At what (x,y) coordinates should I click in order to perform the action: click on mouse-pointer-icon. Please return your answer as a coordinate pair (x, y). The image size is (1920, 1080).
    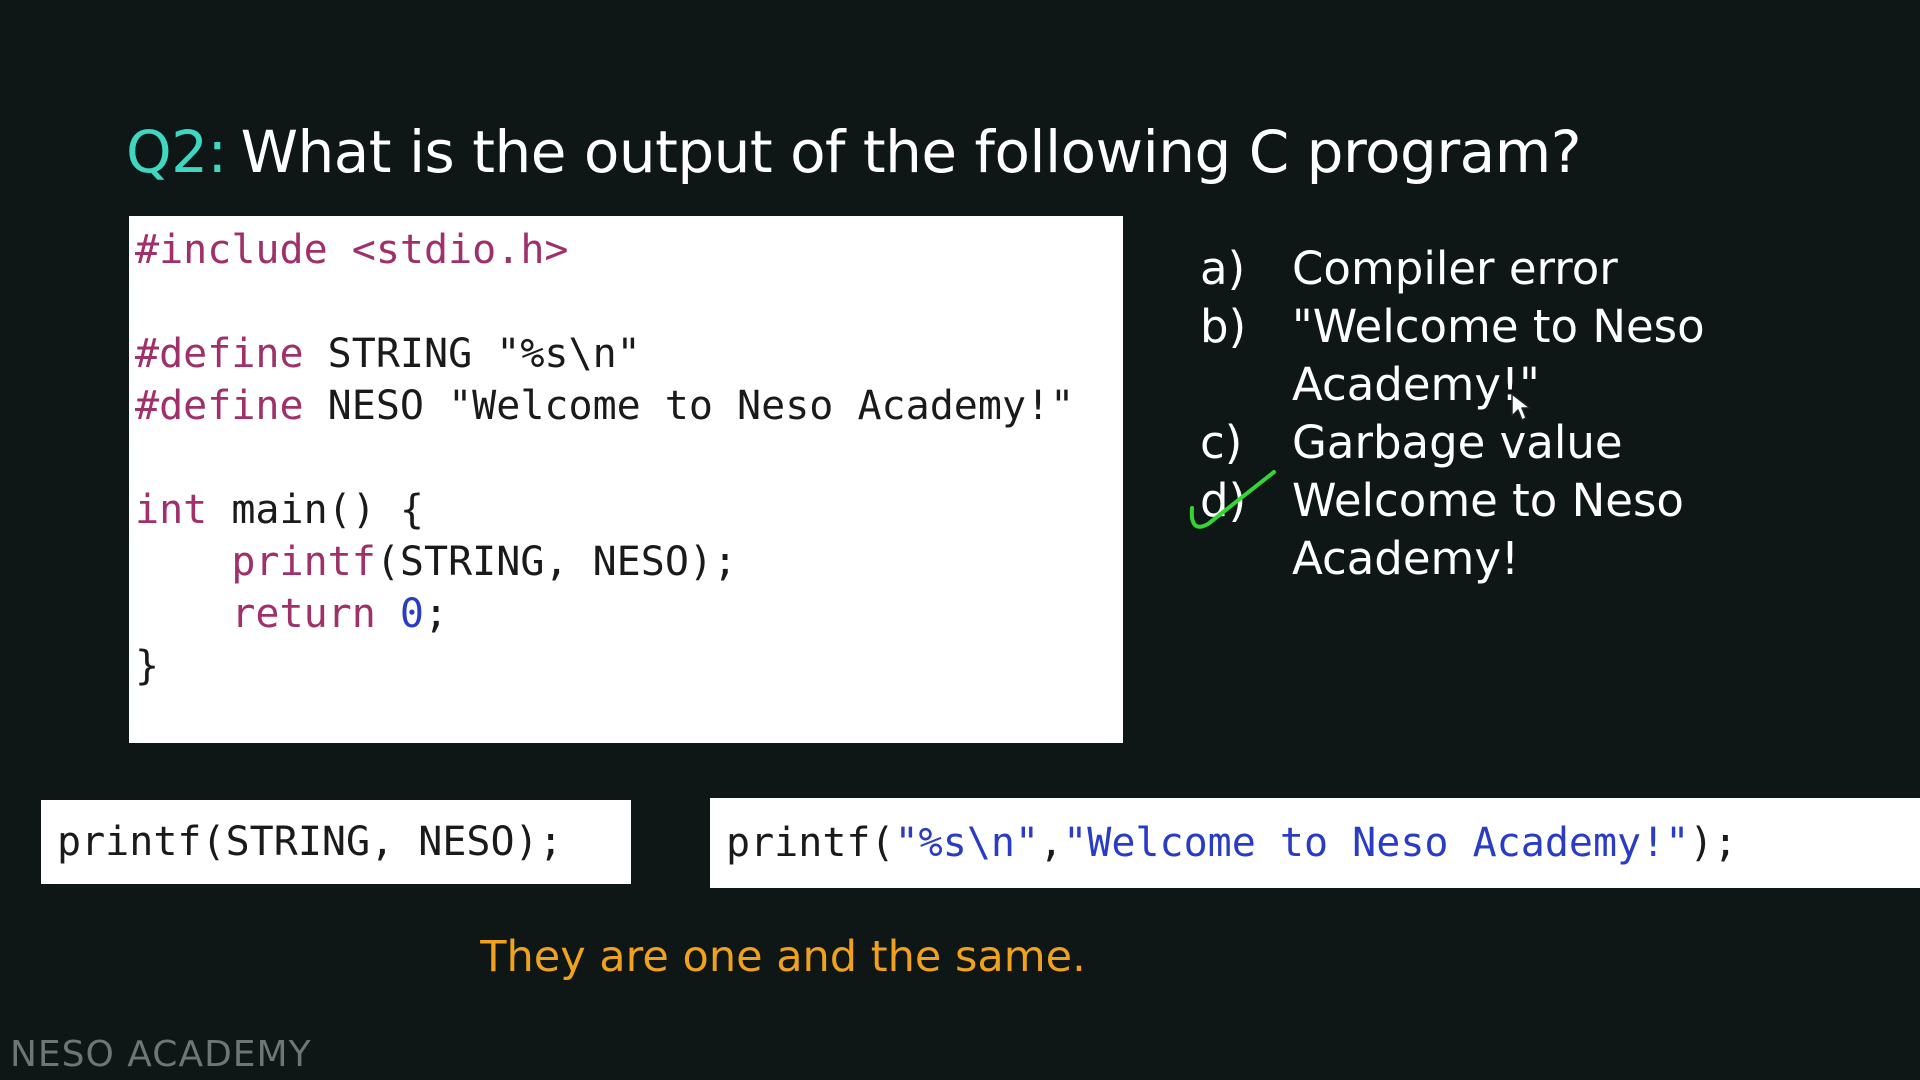
    Looking at the image, I should click on (1521, 407).